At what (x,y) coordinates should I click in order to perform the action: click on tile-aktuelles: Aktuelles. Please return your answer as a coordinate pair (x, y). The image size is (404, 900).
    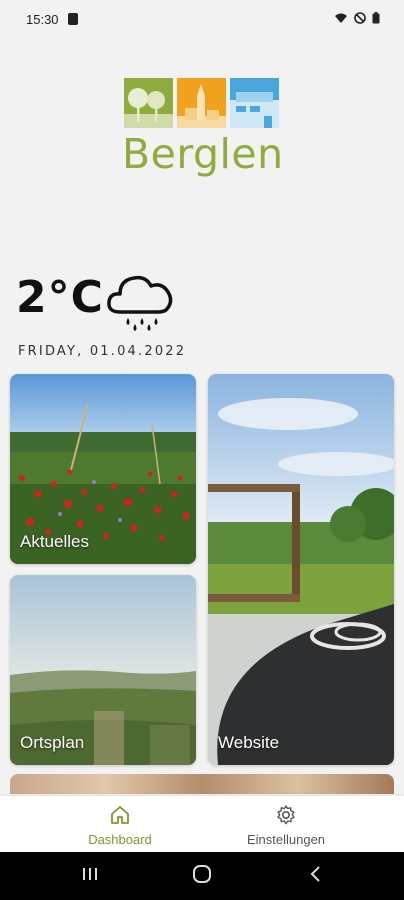
    Looking at the image, I should click on (103, 469).